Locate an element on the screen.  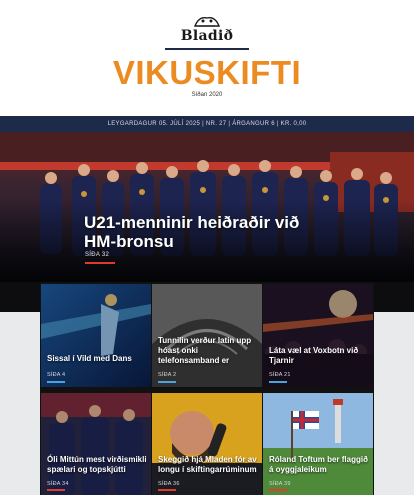
logo-wordmark: Bladið is located at coordinates (207, 36).